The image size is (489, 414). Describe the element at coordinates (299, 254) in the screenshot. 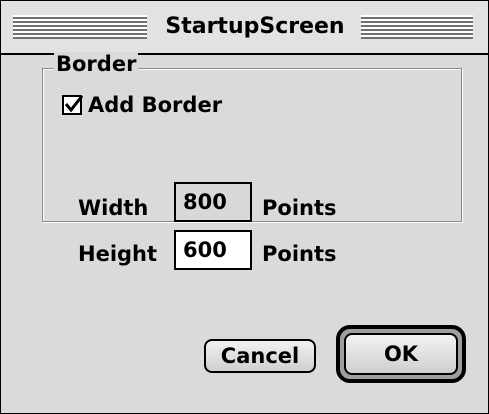

I see `height-unit-label: Points` at that location.